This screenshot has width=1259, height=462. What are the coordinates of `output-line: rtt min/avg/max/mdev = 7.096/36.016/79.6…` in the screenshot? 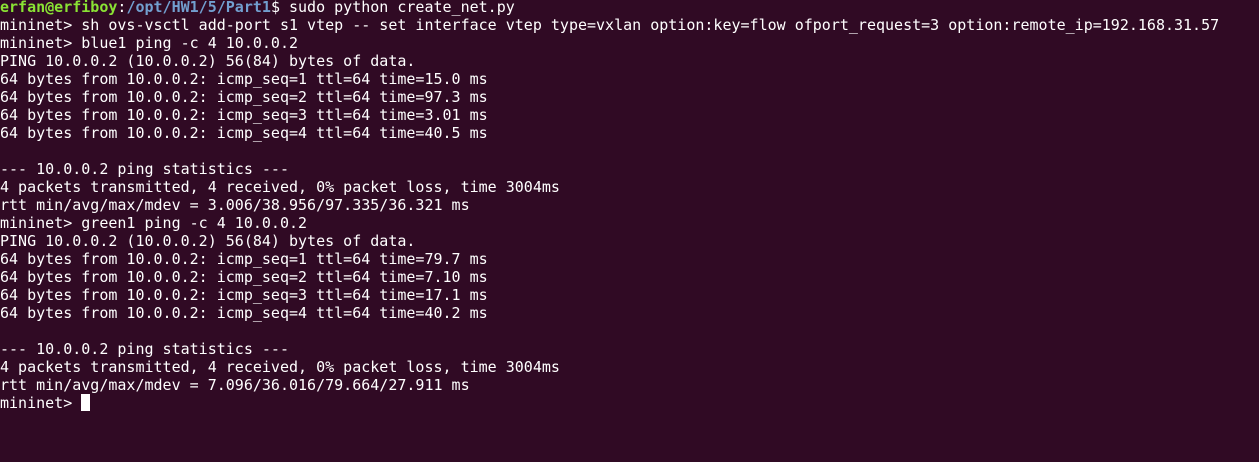 It's located at (235, 385).